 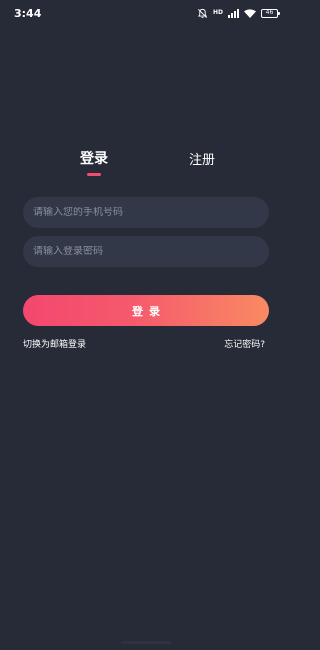 I want to click on signal-icon, so click(x=233, y=13).